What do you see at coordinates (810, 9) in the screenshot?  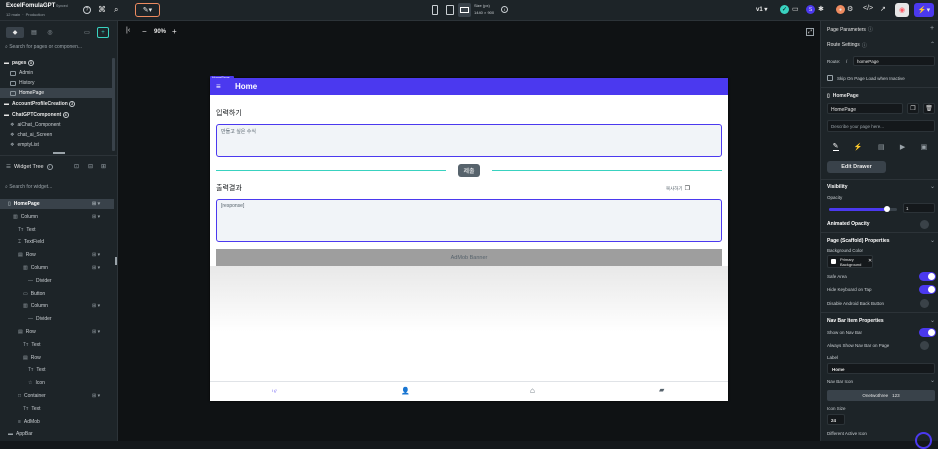 I see `user-avatar: S` at bounding box center [810, 9].